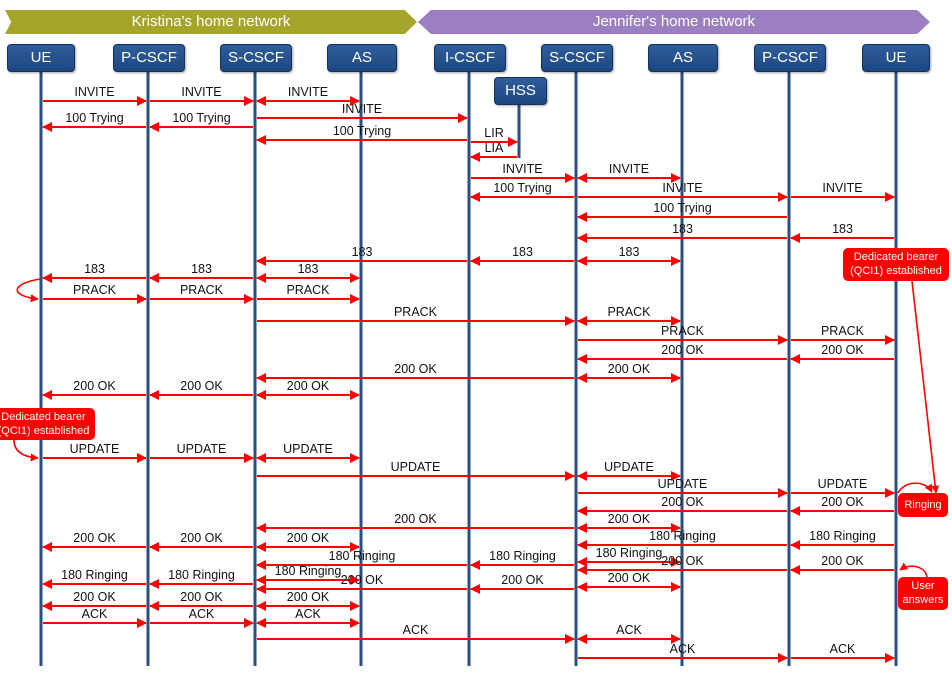 The height and width of the screenshot is (678, 952). What do you see at coordinates (923, 593) in the screenshot?
I see `note-user-answers: User answers` at bounding box center [923, 593].